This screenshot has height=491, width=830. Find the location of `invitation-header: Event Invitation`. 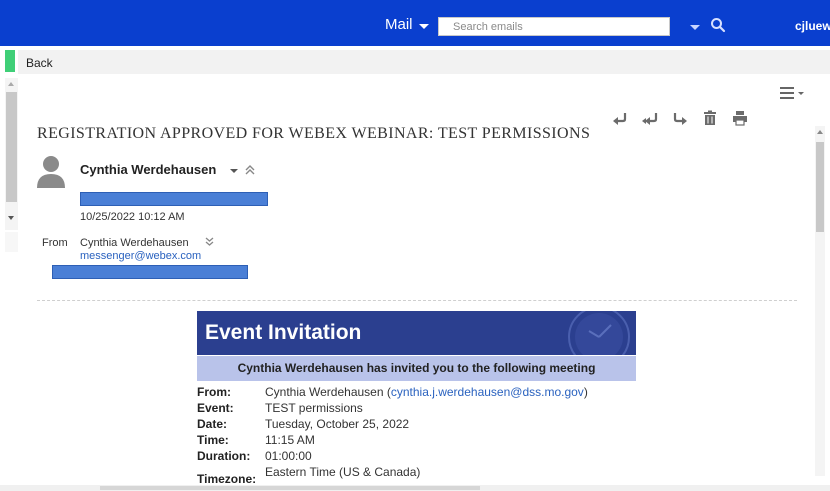

invitation-header: Event Invitation is located at coordinates (416, 333).